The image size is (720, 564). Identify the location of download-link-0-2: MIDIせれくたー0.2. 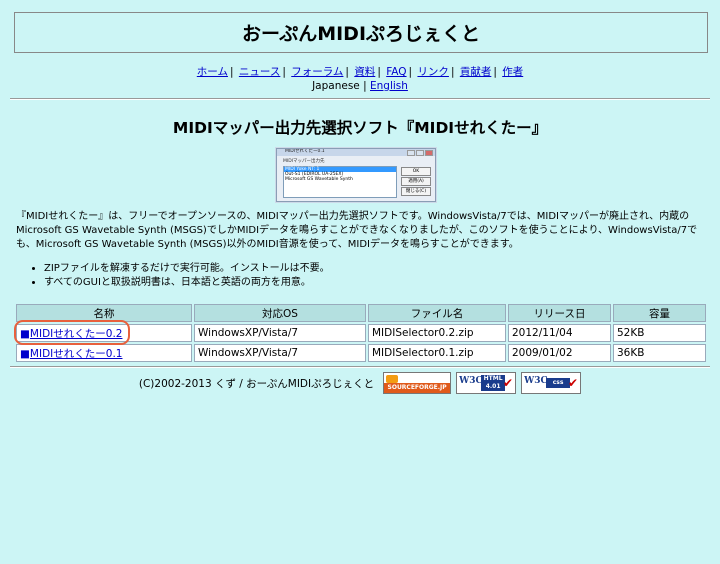
(76, 334).